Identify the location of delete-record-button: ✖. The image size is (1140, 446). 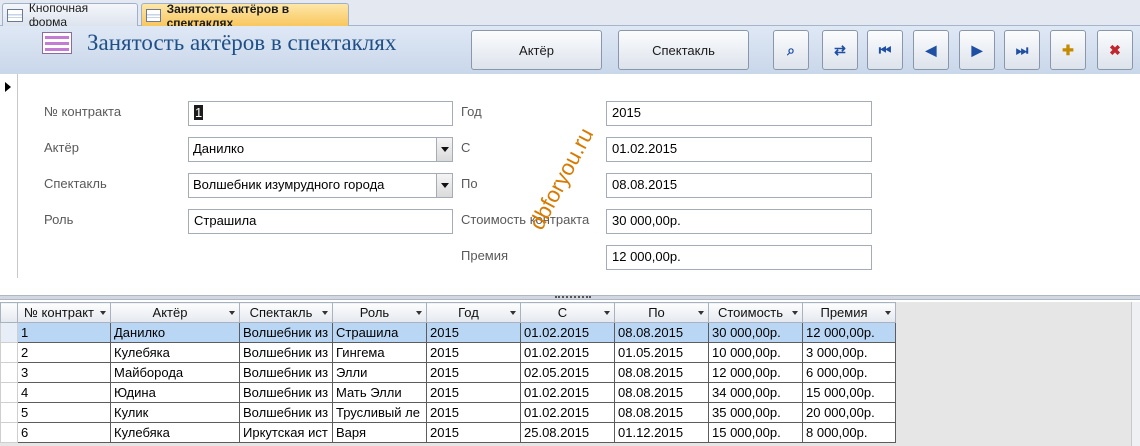
(1115, 50).